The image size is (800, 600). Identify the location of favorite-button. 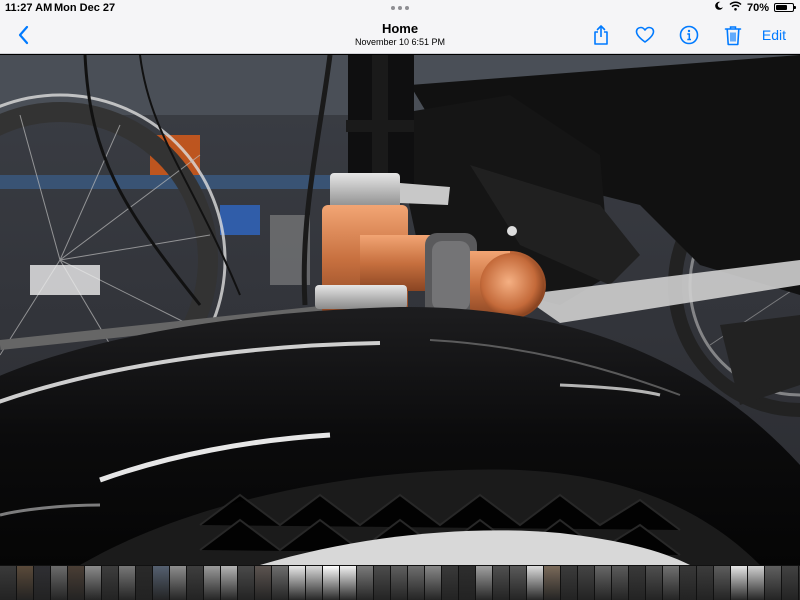
(645, 35).